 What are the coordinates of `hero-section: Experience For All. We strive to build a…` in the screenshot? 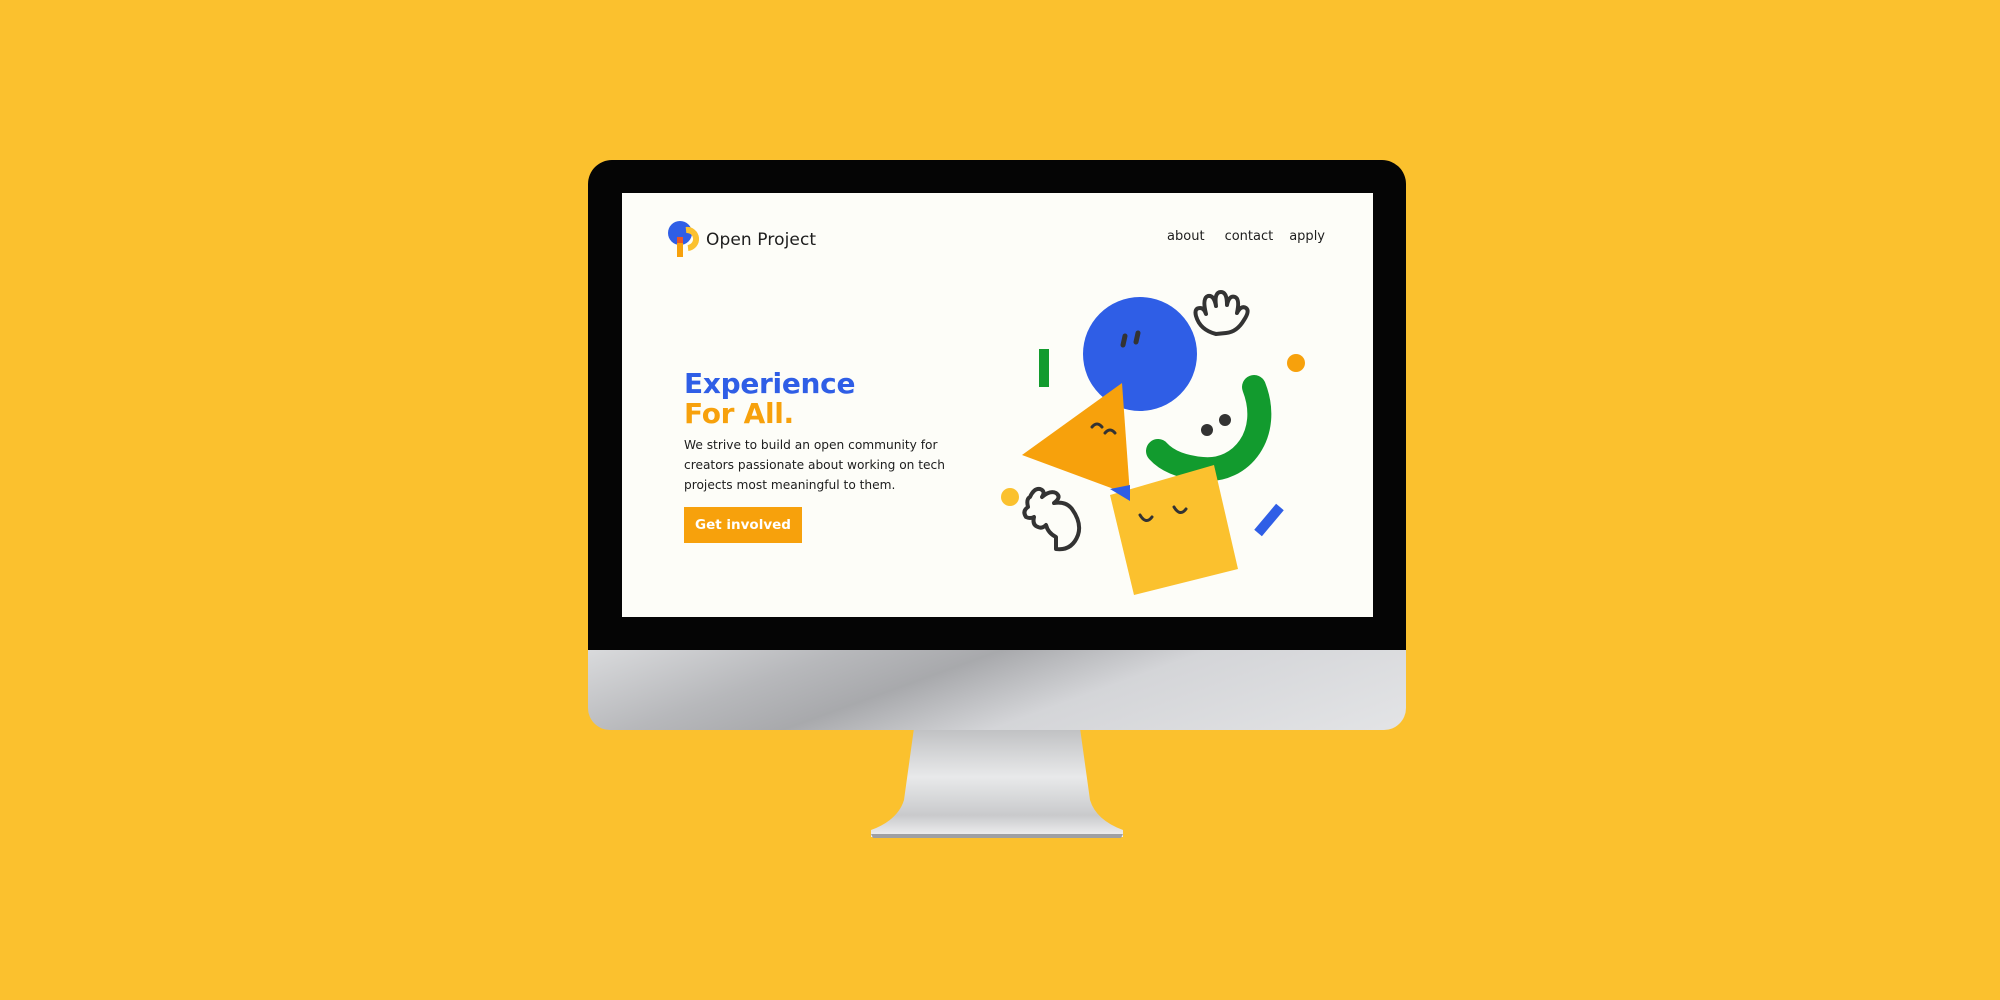 It's located at (815, 456).